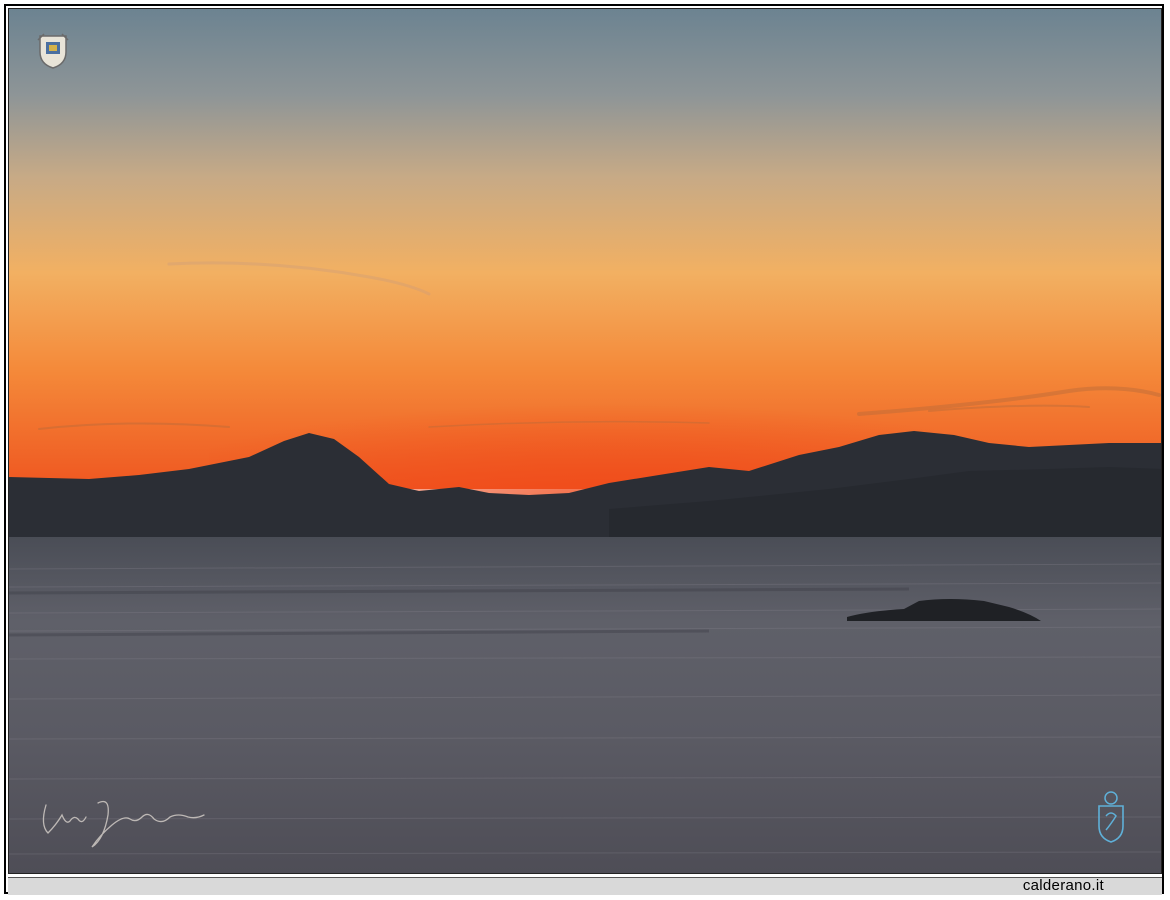 This screenshot has width=1170, height=900. What do you see at coordinates (585, 886) in the screenshot?
I see `caption-bar: calderano.it` at bounding box center [585, 886].